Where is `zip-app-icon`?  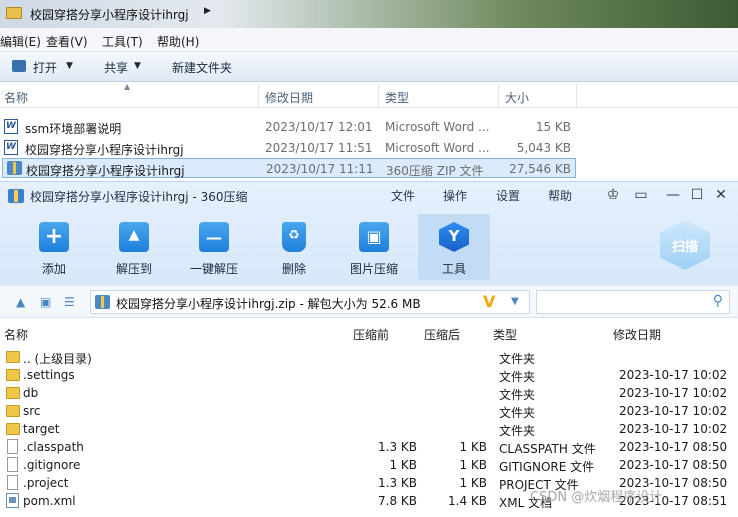
zip-app-icon is located at coordinates (16, 196).